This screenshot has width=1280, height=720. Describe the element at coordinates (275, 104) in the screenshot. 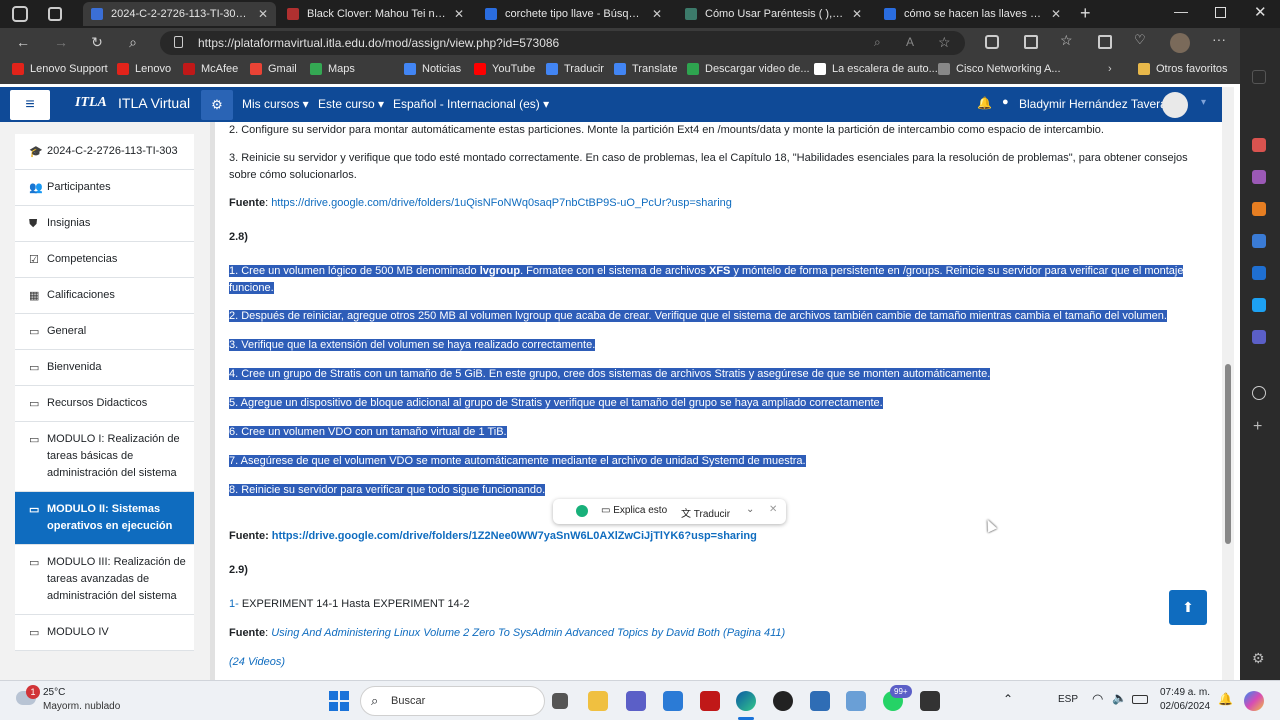

I see `my-courses-menu: Mis cursos ▾` at that location.